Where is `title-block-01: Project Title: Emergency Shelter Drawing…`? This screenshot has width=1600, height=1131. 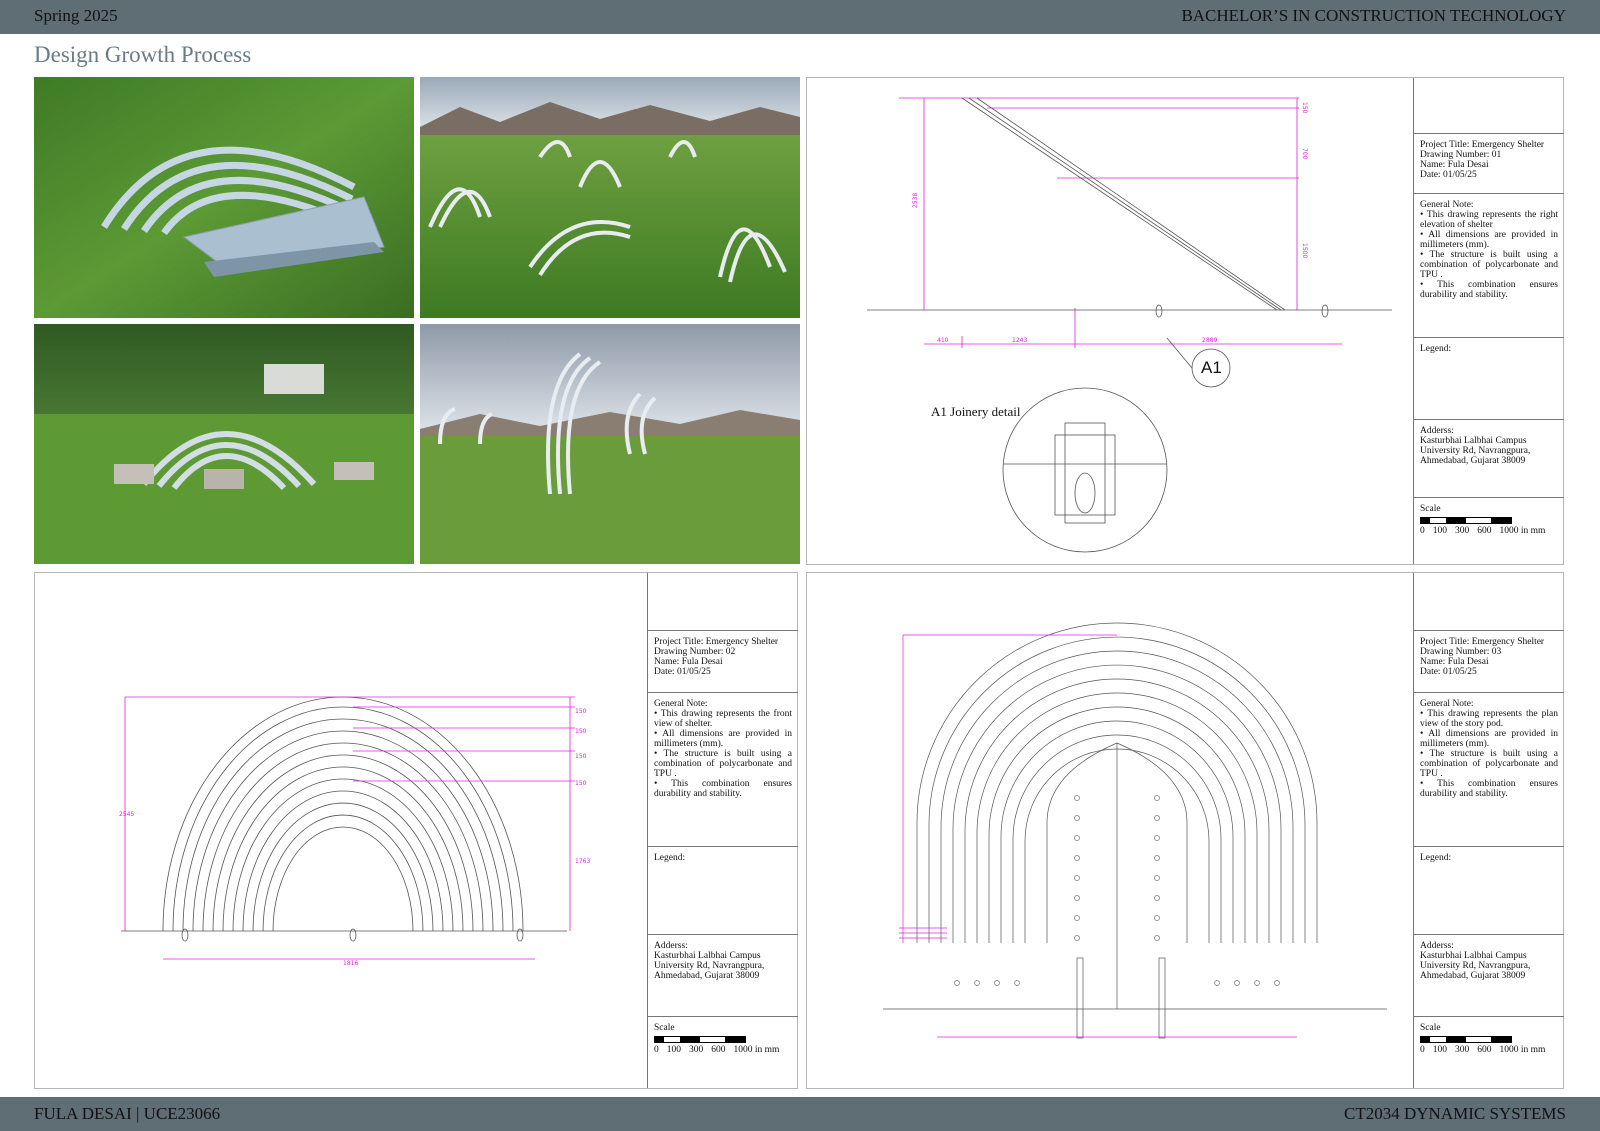 title-block-01: Project Title: Emergency Shelter Drawing… is located at coordinates (1488, 321).